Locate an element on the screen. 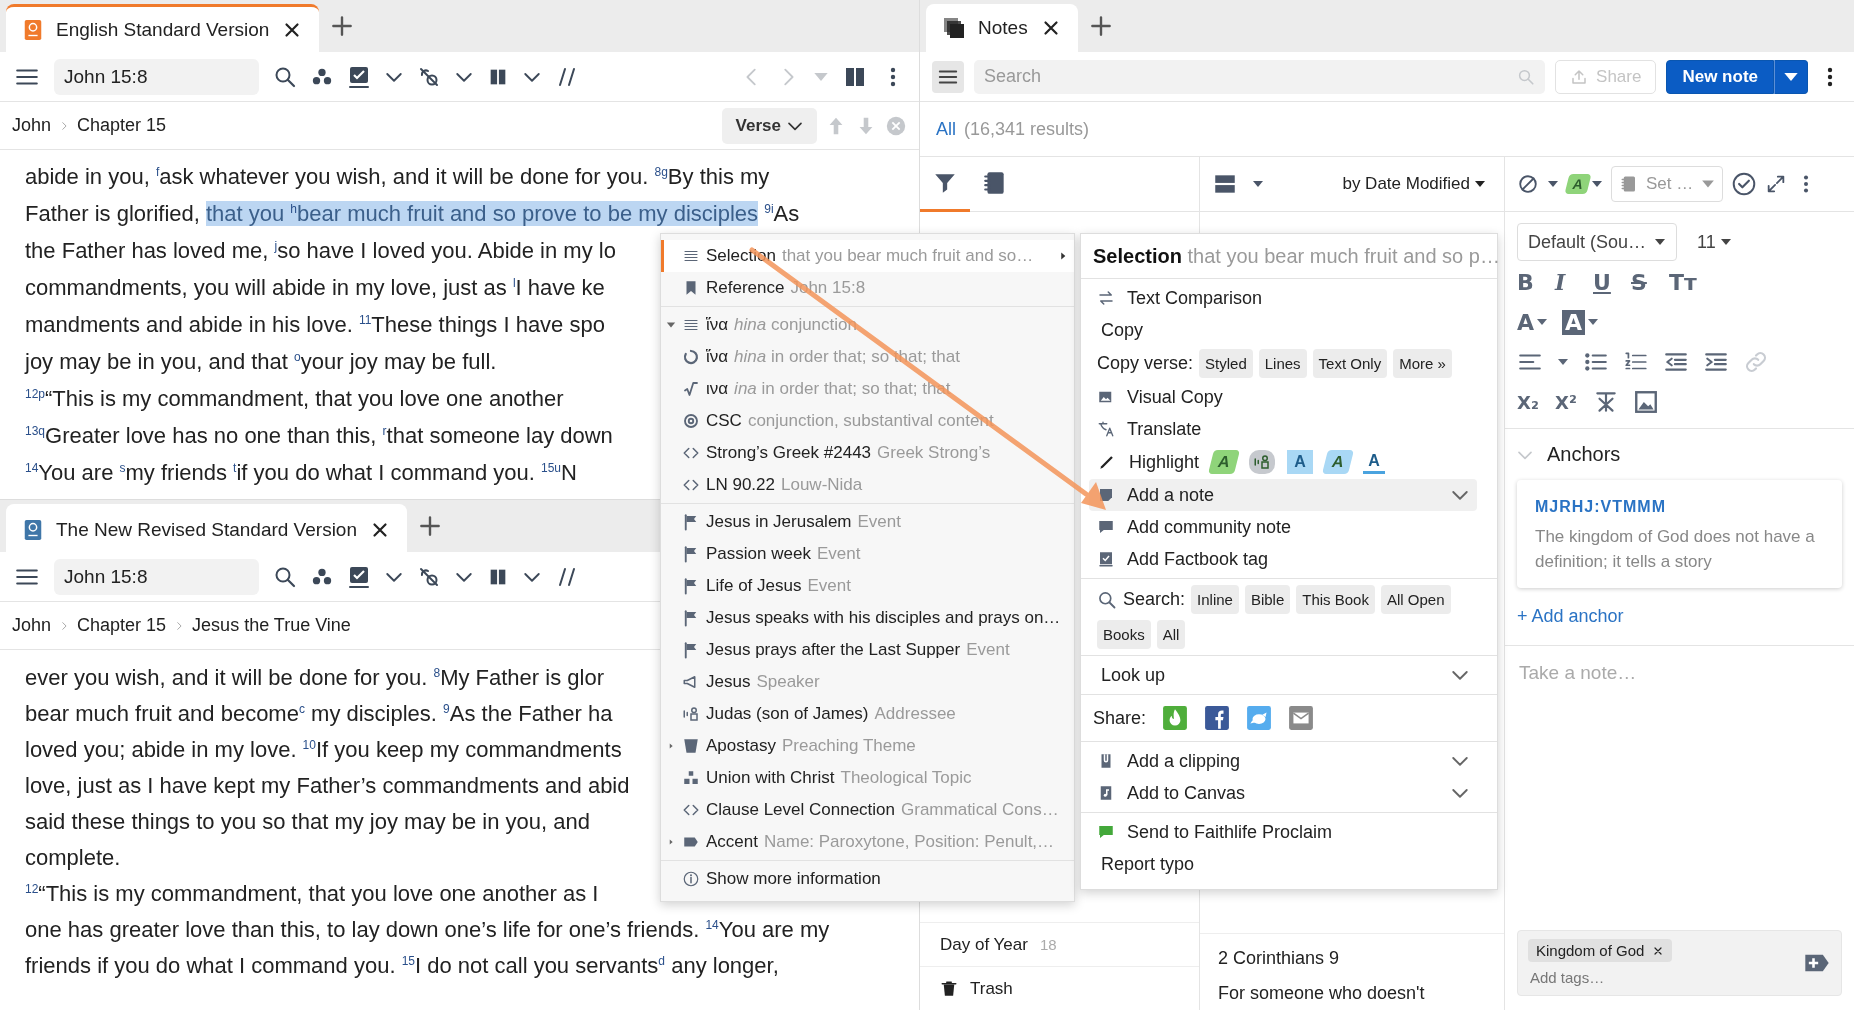  option-button: Bible is located at coordinates (1267, 599).